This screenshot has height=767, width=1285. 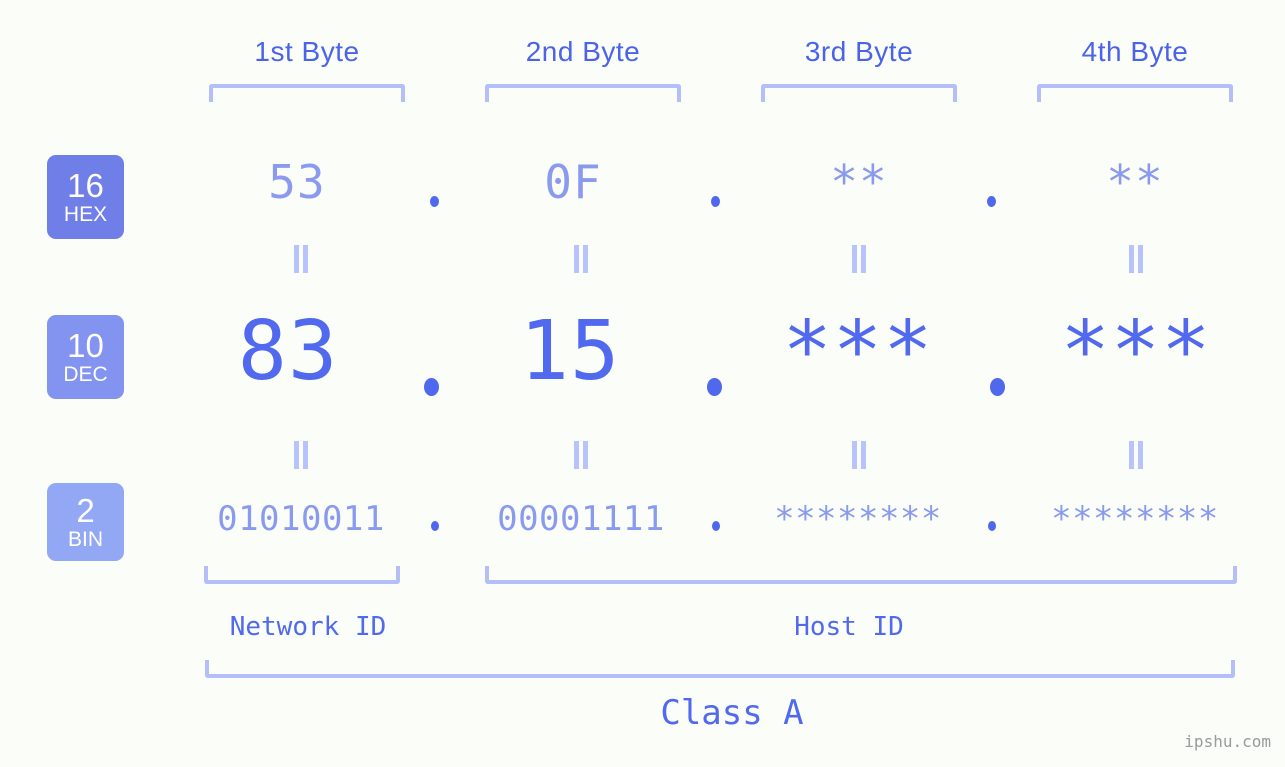 What do you see at coordinates (859, 182) in the screenshot?
I see `hex-byte-3-value: **` at bounding box center [859, 182].